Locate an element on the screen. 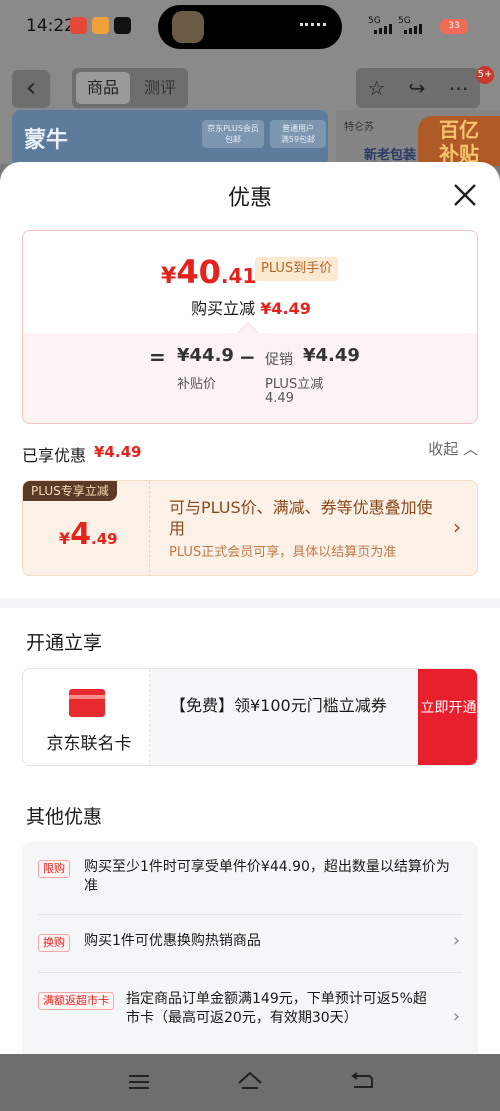 The width and height of the screenshot is (500, 1111). tab-product: 商品 is located at coordinates (103, 88).